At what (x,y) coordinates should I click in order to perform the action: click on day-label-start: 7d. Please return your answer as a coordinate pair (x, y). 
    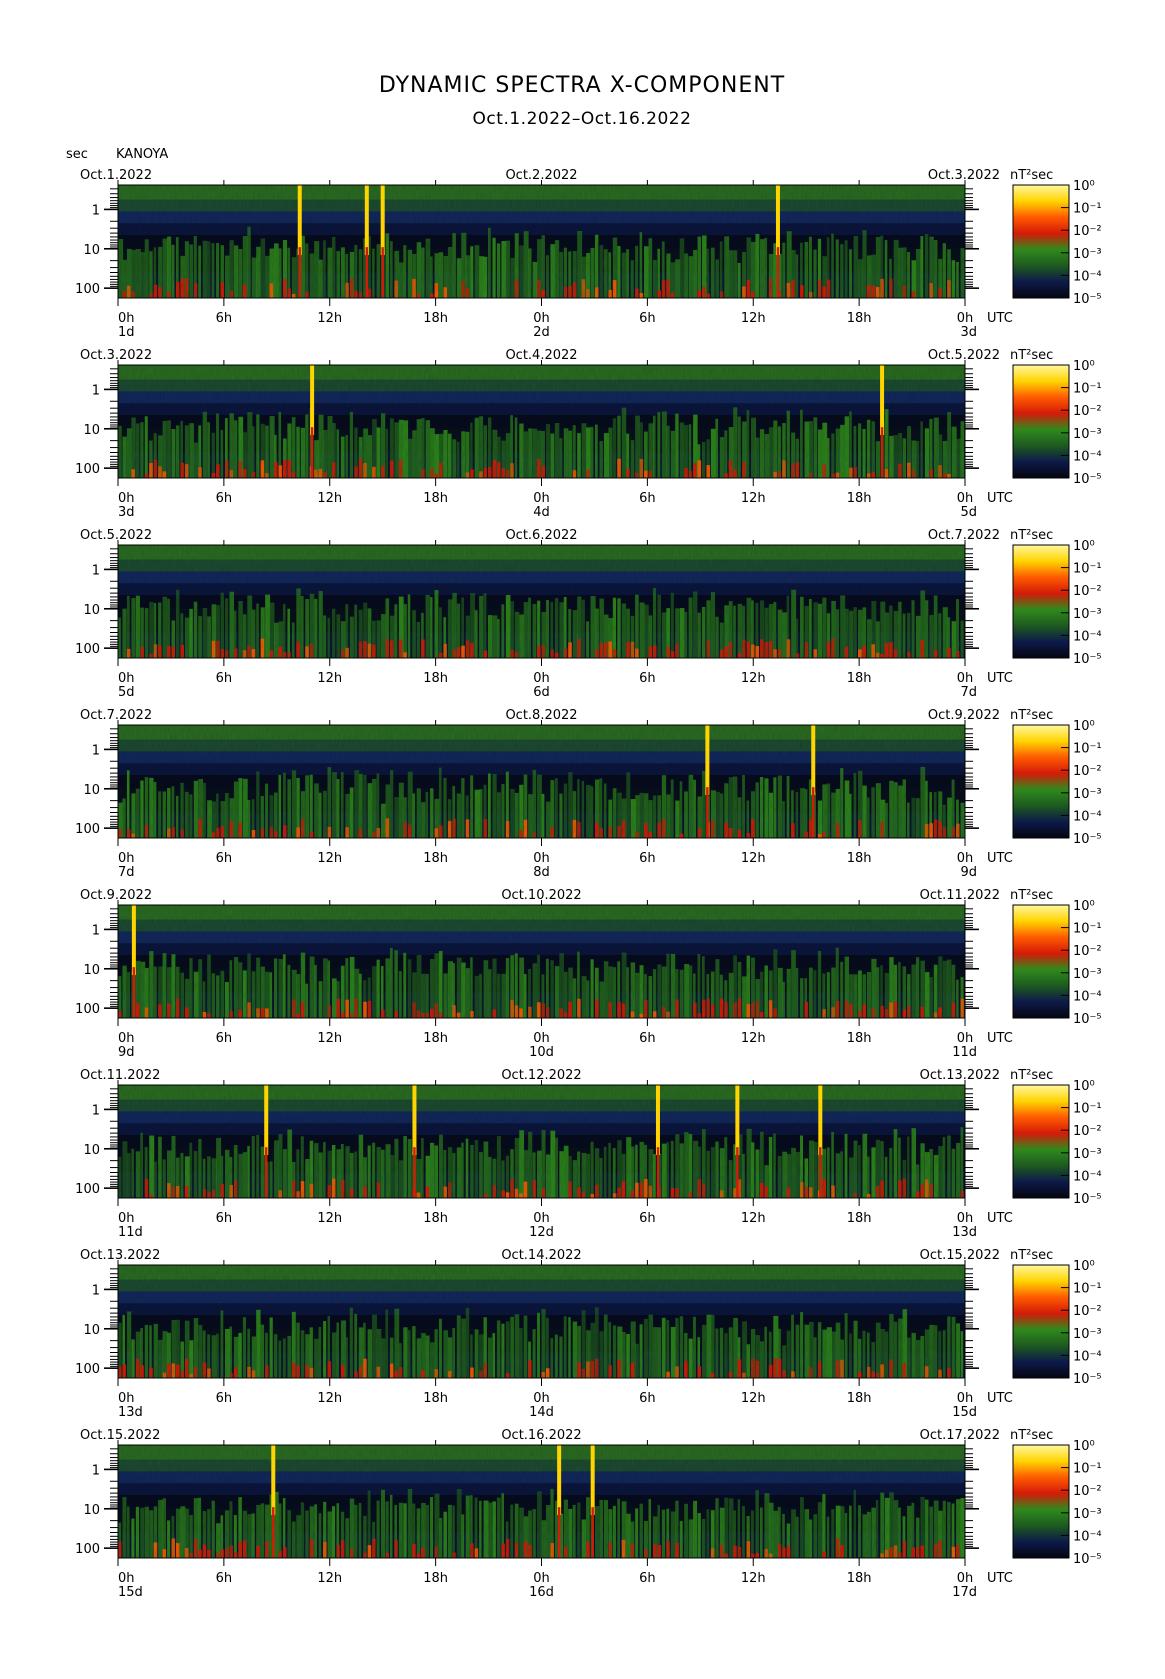
    Looking at the image, I should click on (126, 872).